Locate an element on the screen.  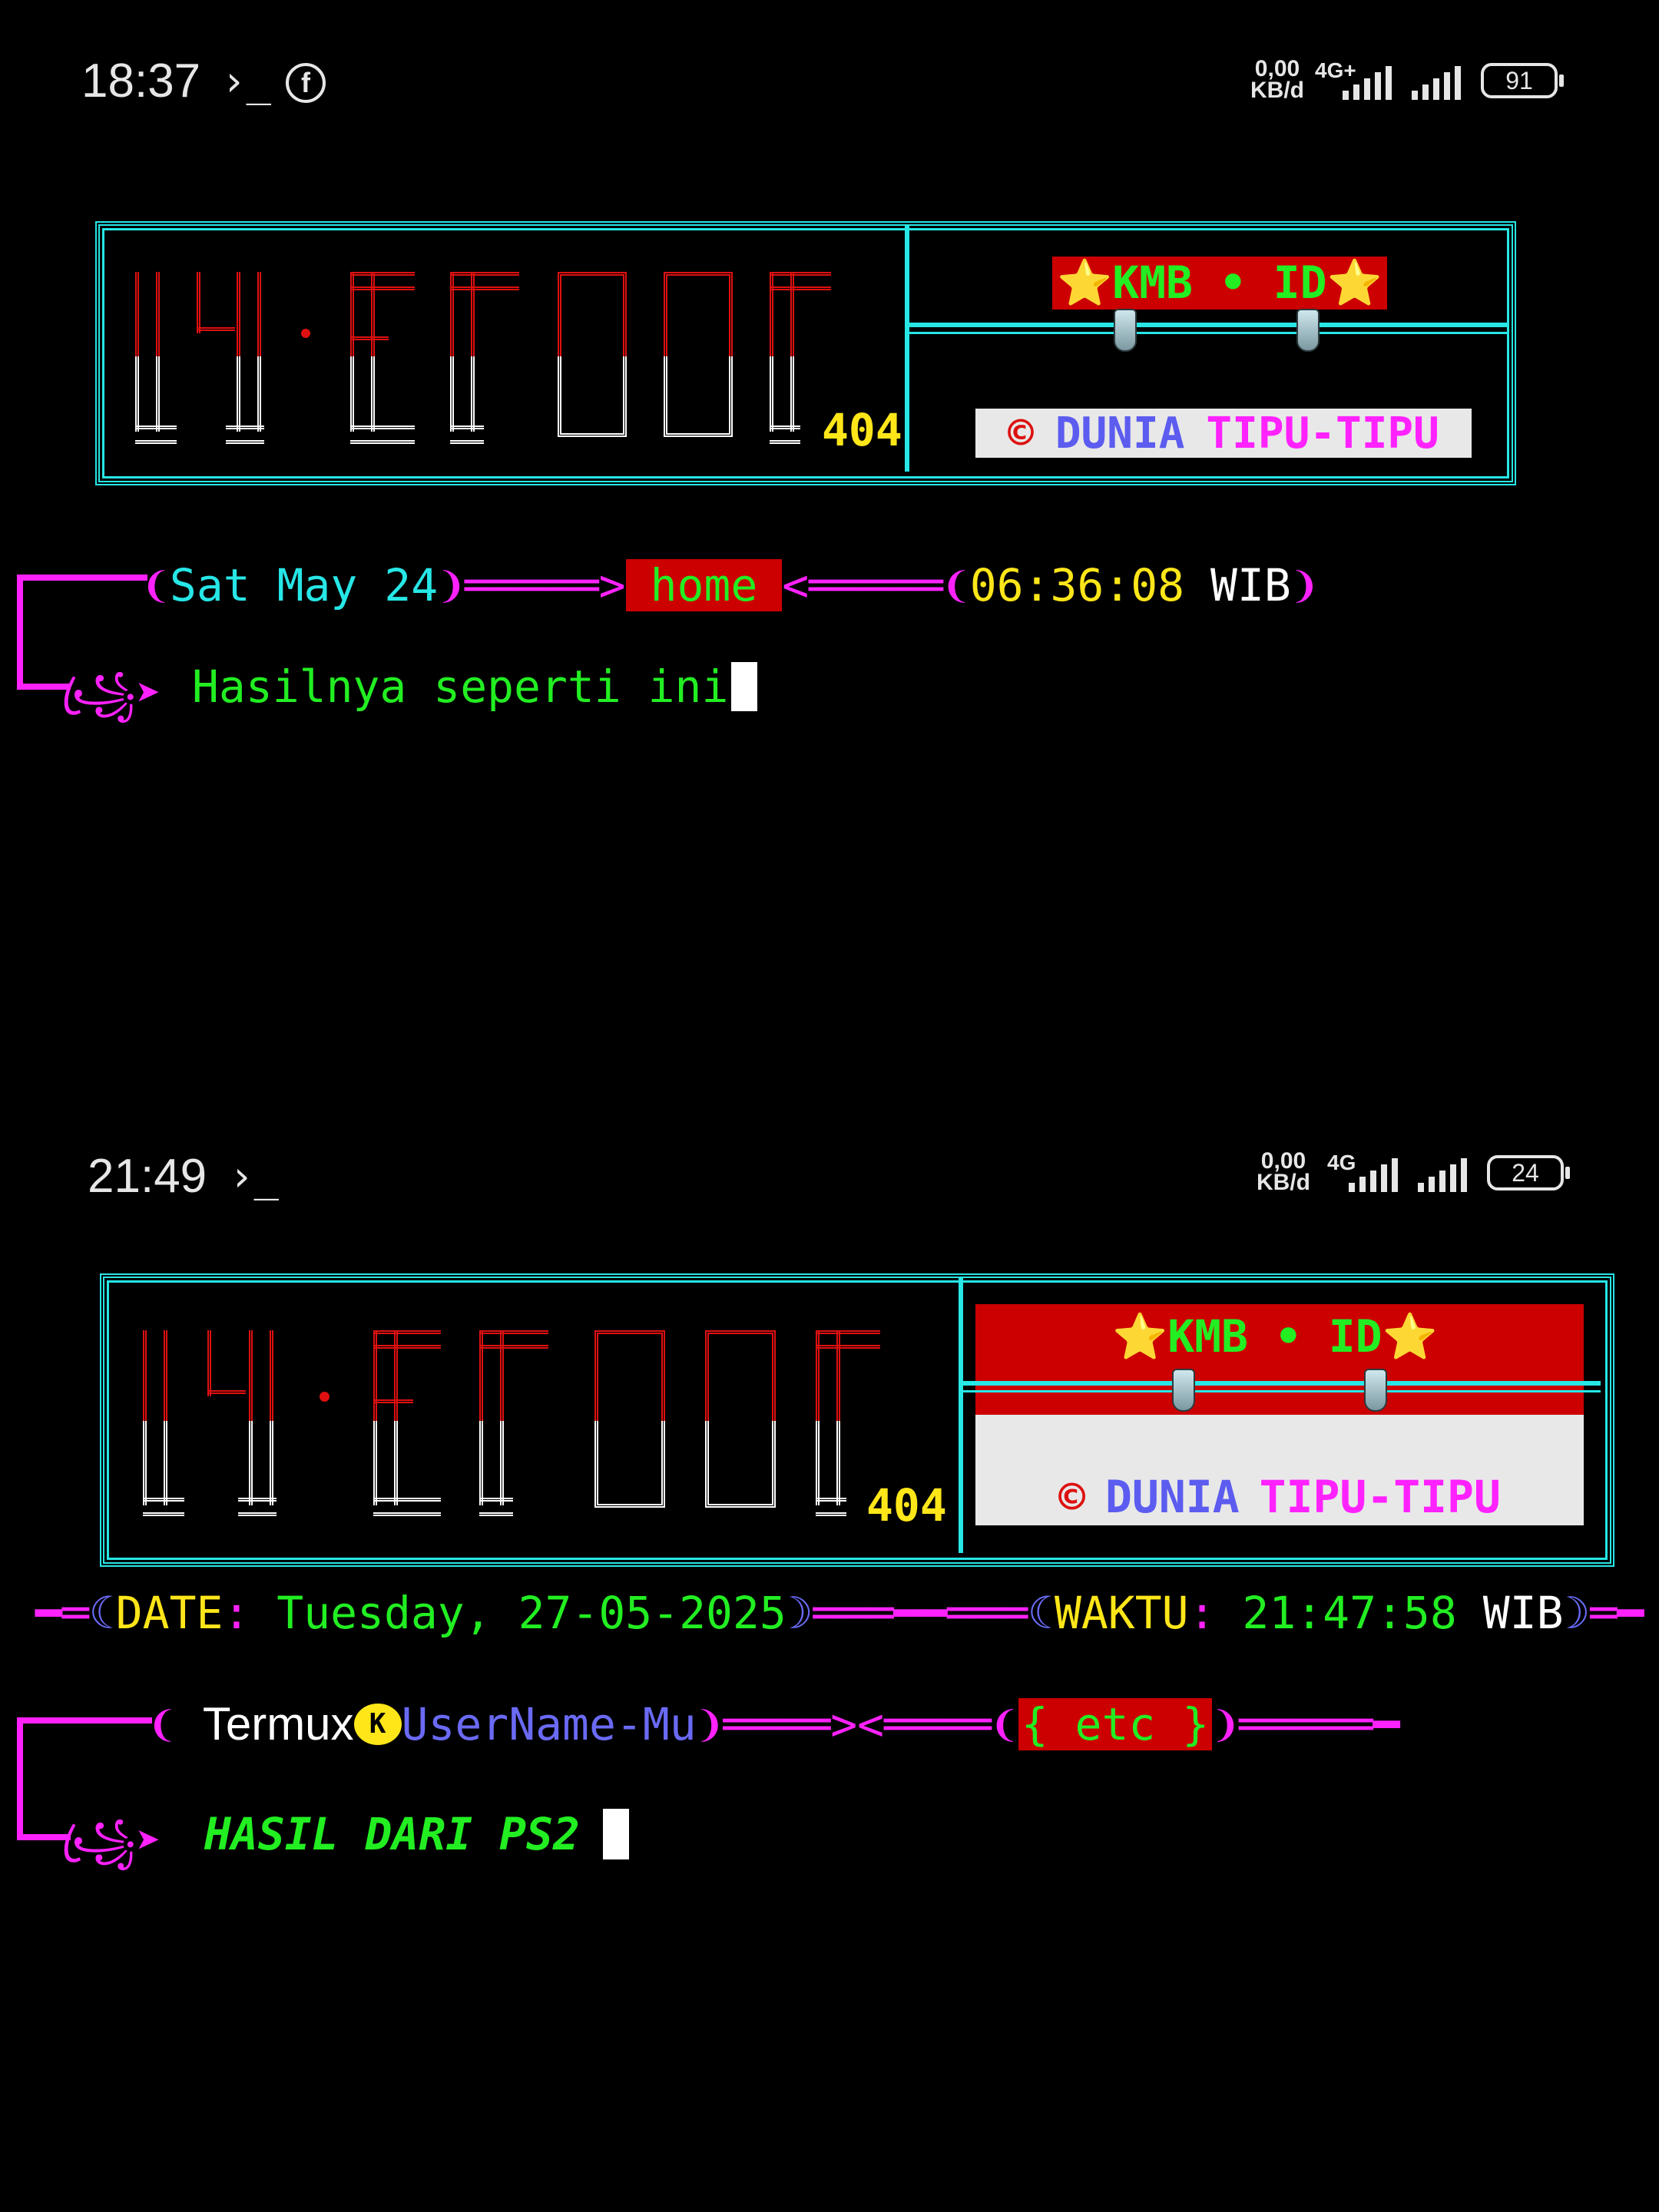
prompt-user: UserName-Mu is located at coordinates (549, 1724).